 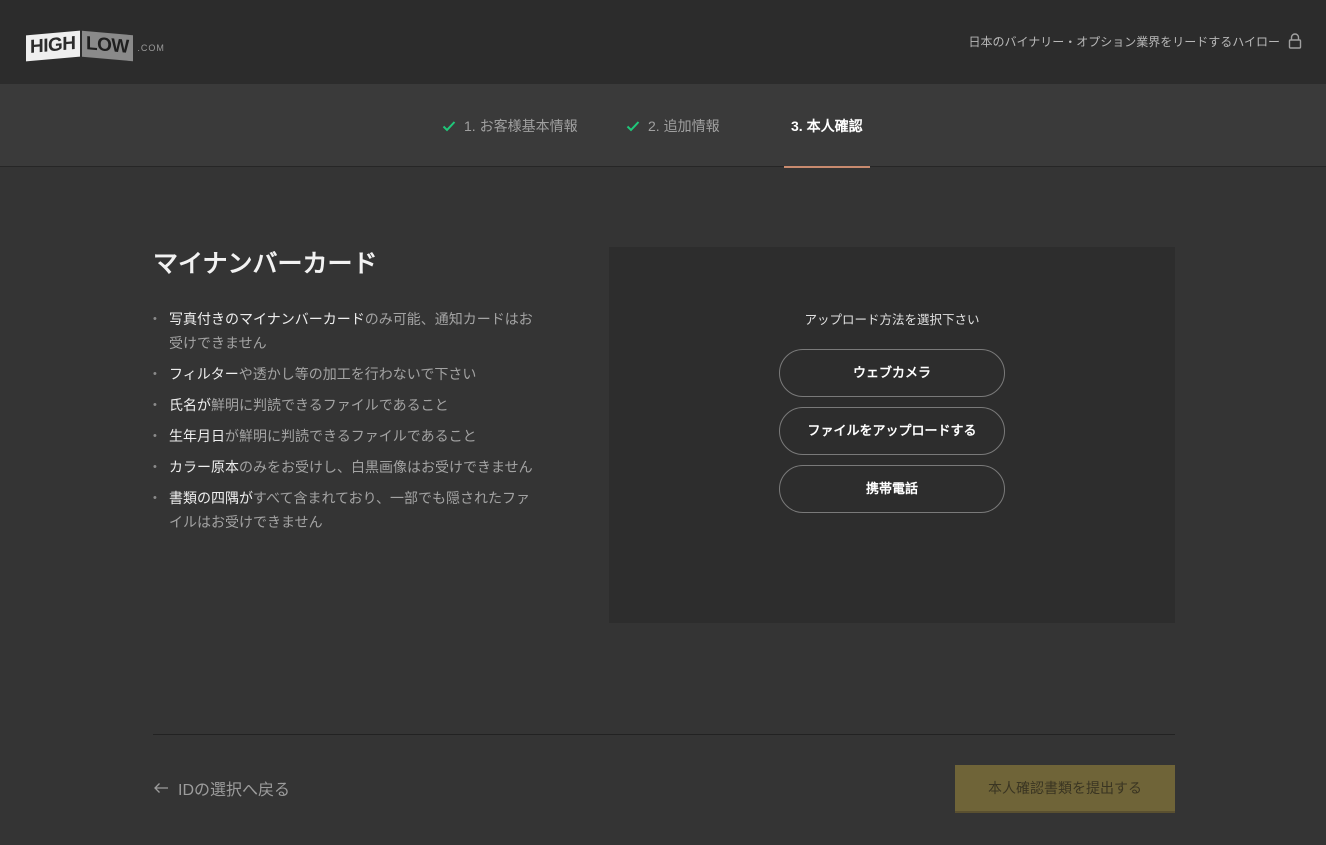 I want to click on back-link-label: IDの選択へ戻る, so click(x=234, y=790).